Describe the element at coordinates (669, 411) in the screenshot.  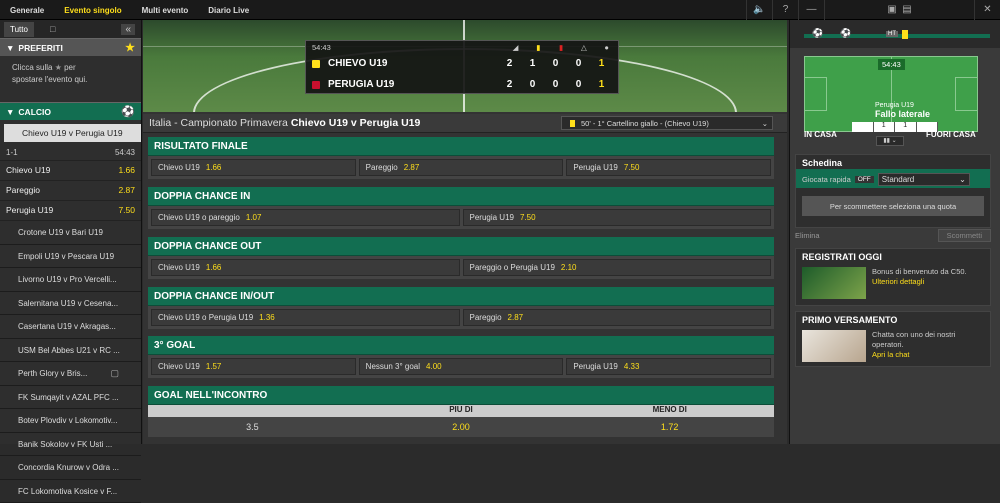
I see `under-column-header: MENO DI` at that location.